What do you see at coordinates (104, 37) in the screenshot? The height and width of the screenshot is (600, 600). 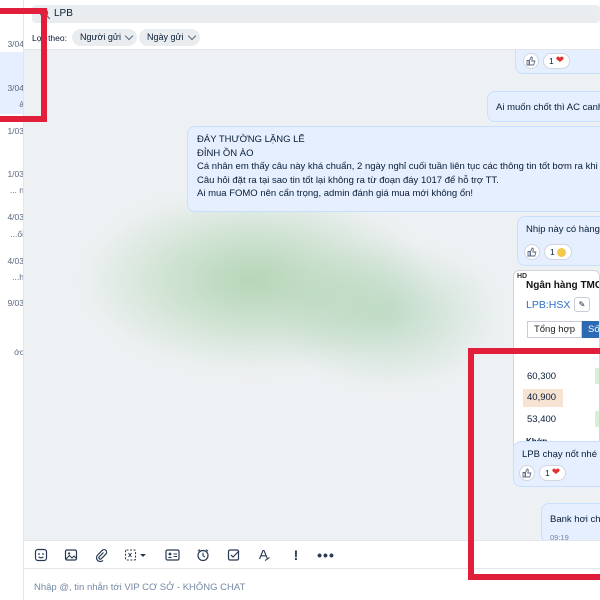 I see `sender-filter-dropdown: Người gửi` at bounding box center [104, 37].